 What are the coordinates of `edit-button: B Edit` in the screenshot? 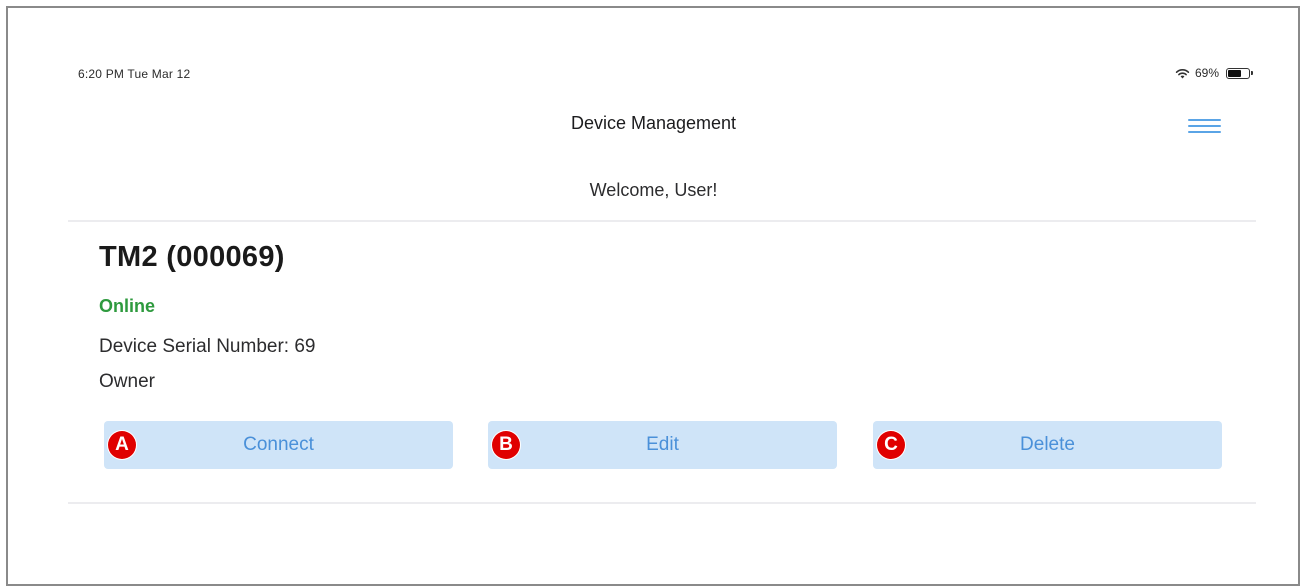 It's located at (662, 445).